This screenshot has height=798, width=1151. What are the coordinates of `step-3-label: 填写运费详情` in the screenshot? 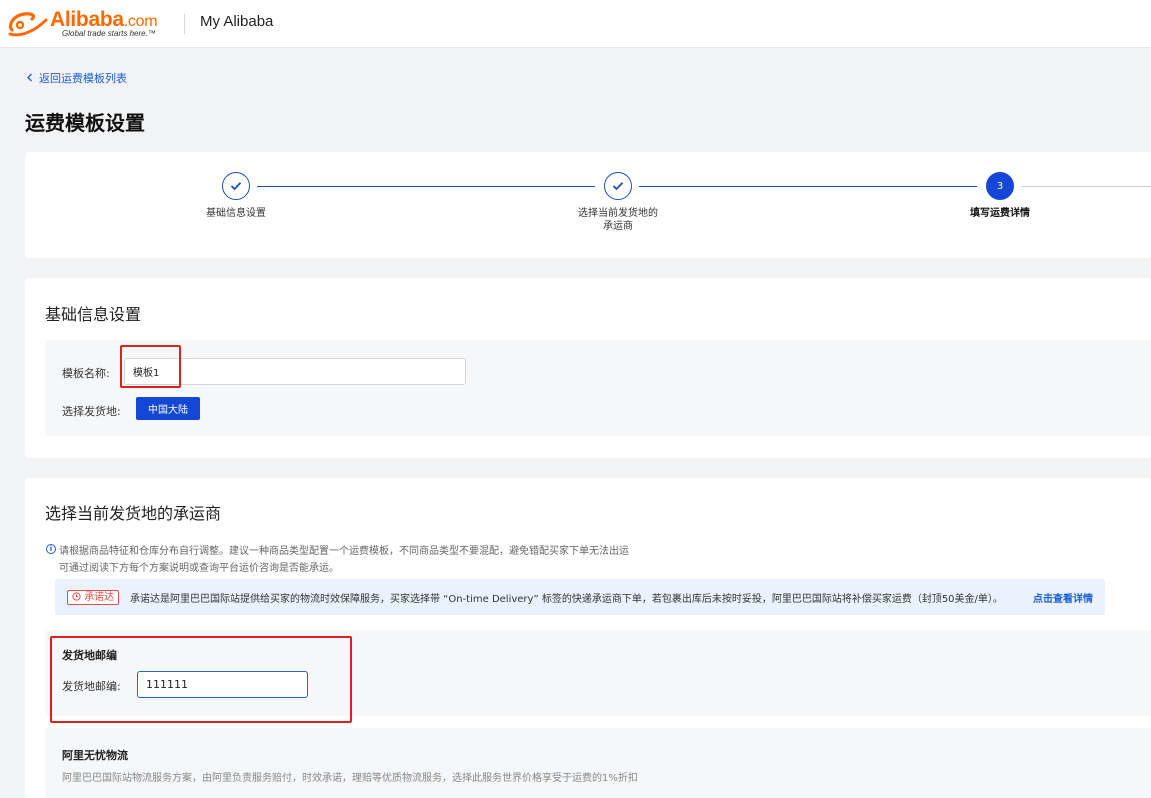 It's located at (1000, 213).